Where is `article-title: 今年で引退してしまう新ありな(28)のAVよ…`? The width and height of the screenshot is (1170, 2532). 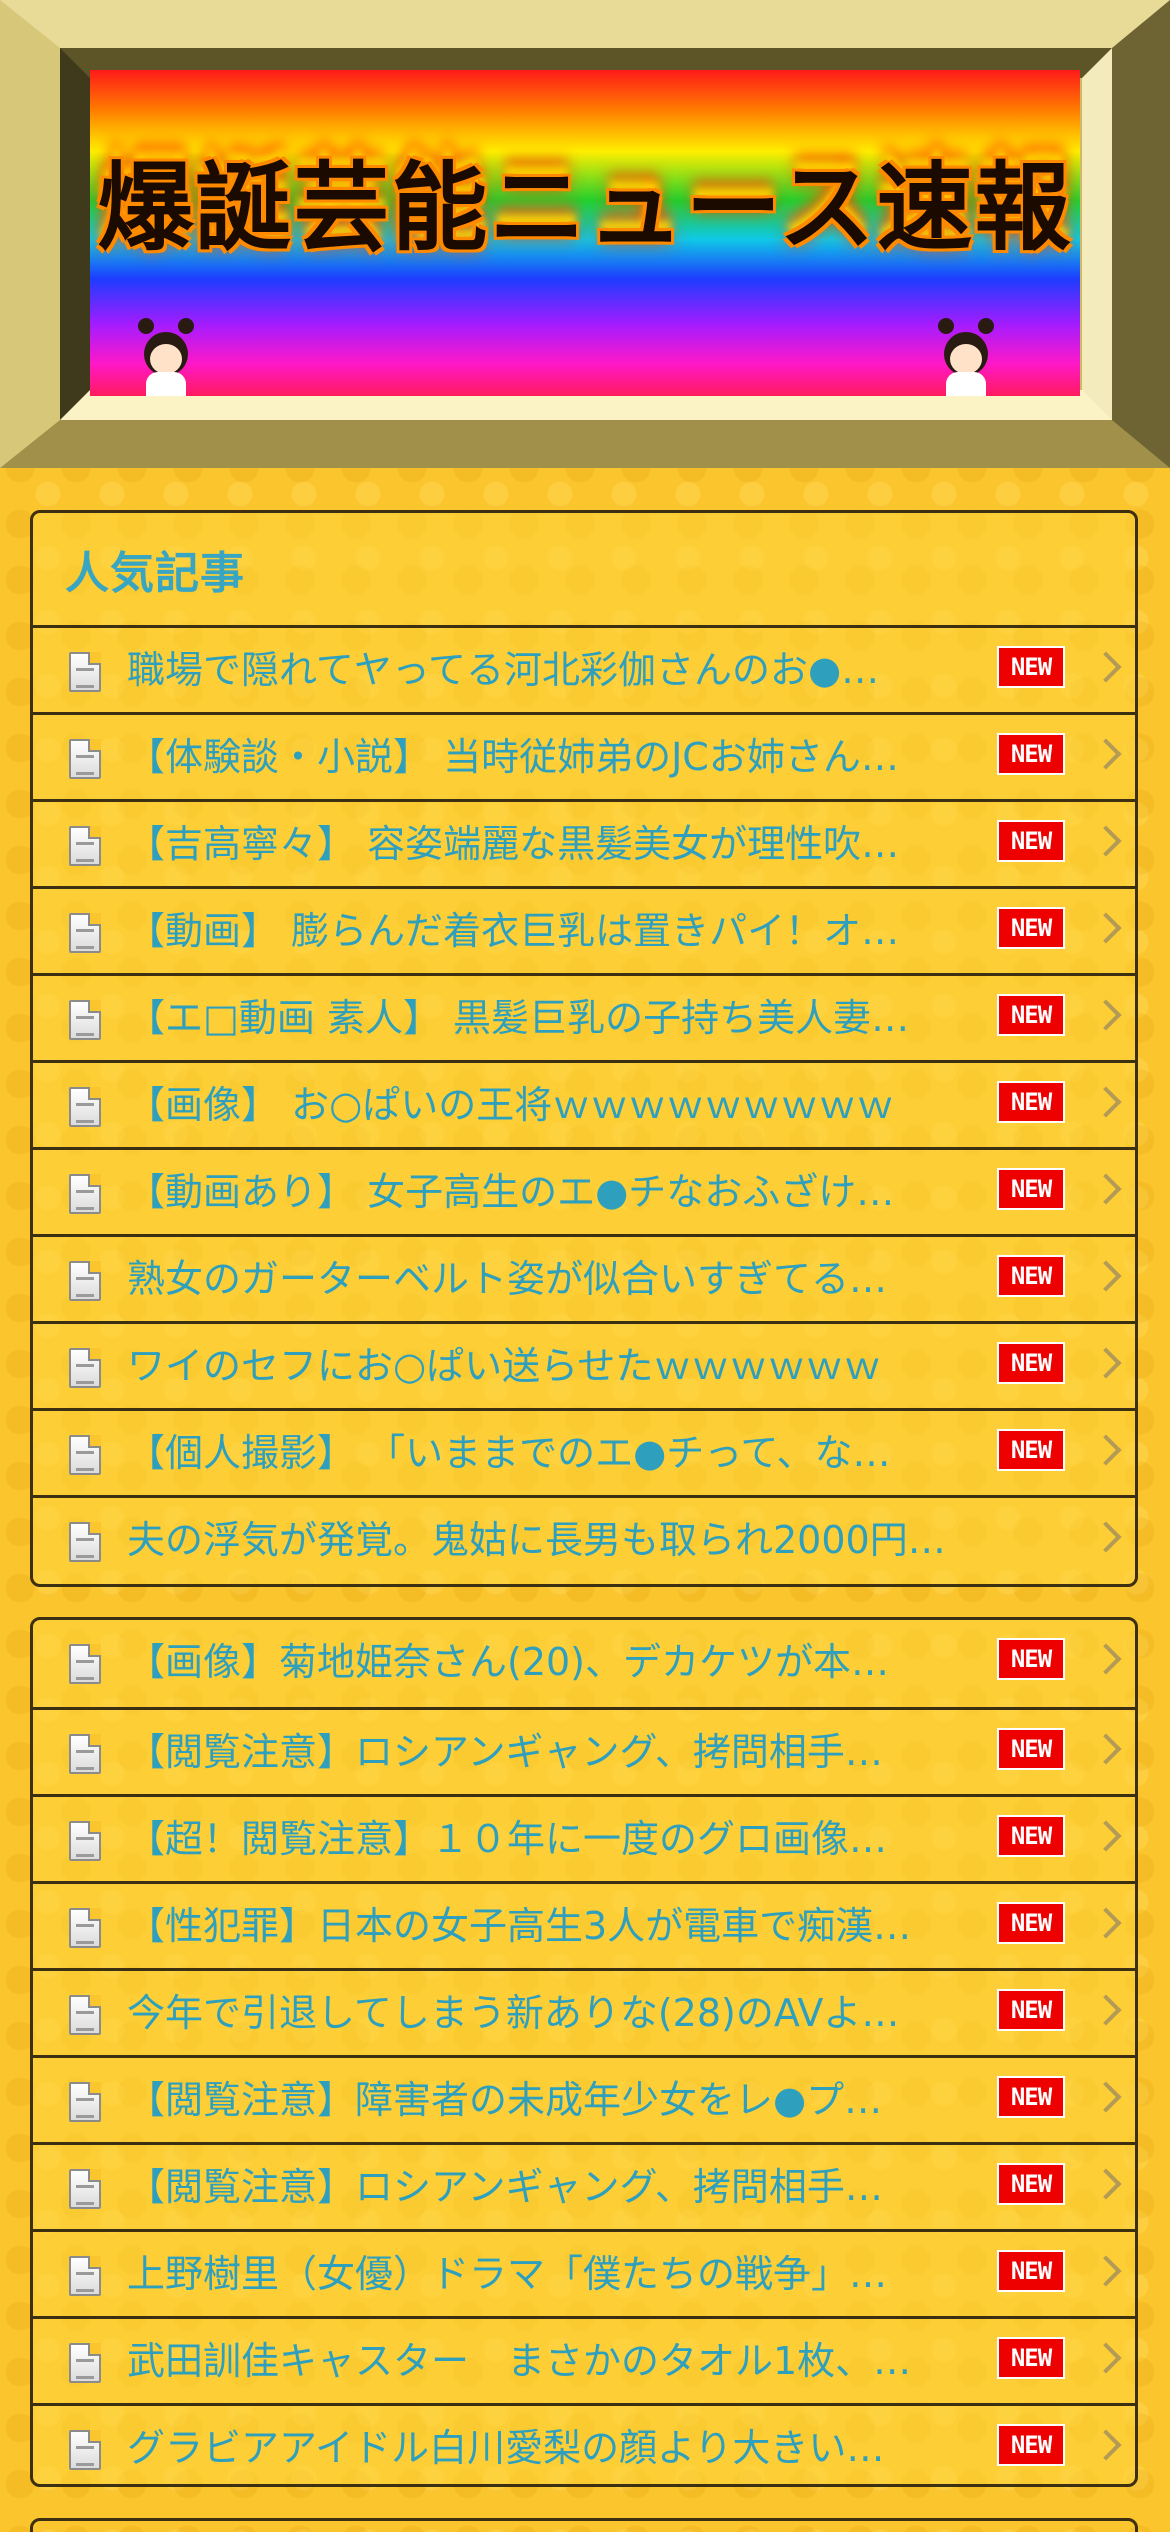 article-title: 今年で引退してしまう新ありな(28)のAVよ… is located at coordinates (513, 2013).